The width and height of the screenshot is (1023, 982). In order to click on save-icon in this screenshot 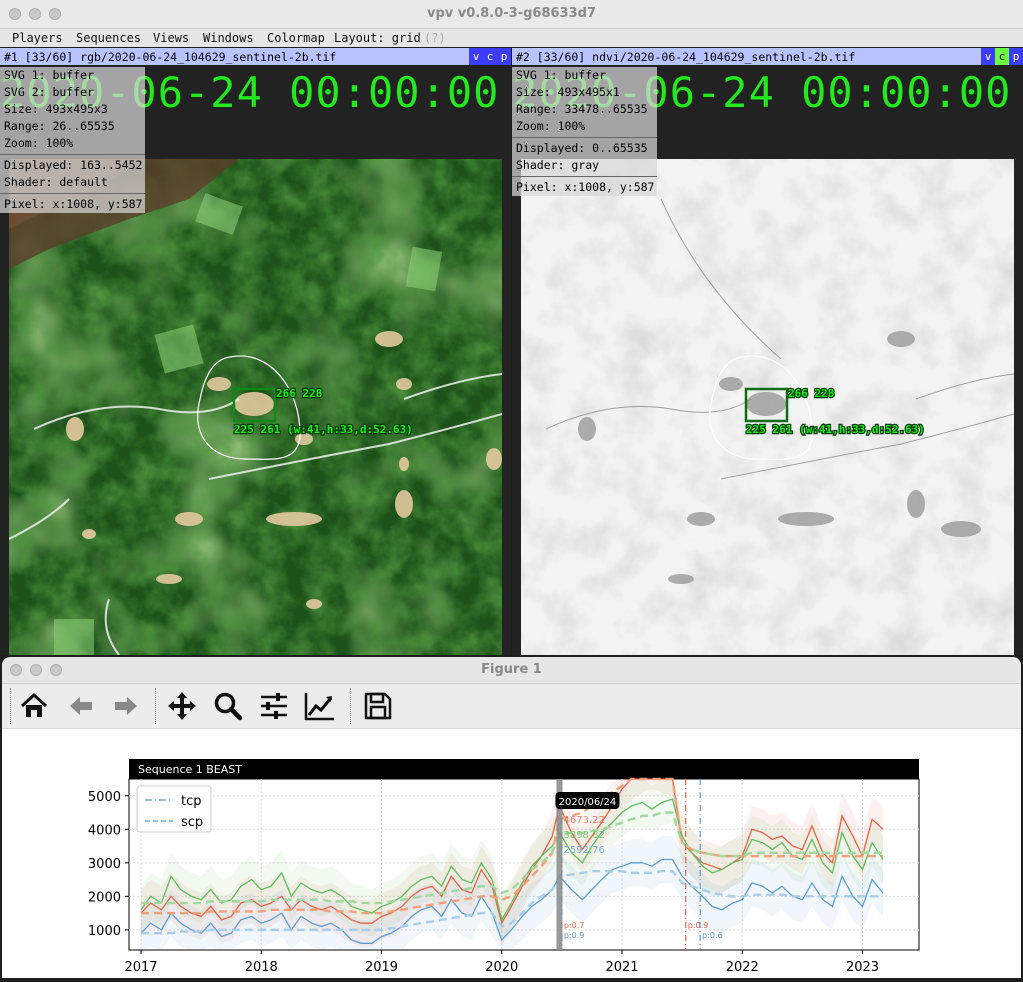, I will do `click(378, 706)`.